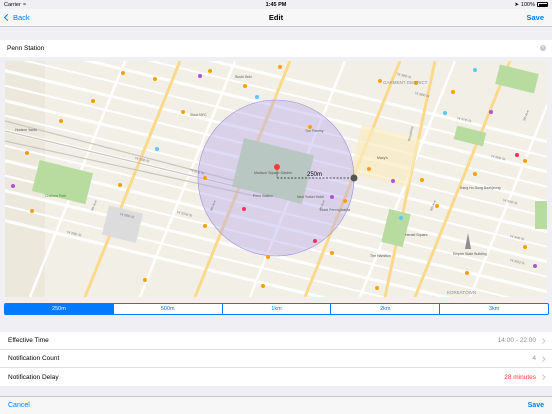 The image size is (552, 414). Describe the element at coordinates (380, 256) in the screenshot. I see `map-place-label: The Hamilton` at that location.